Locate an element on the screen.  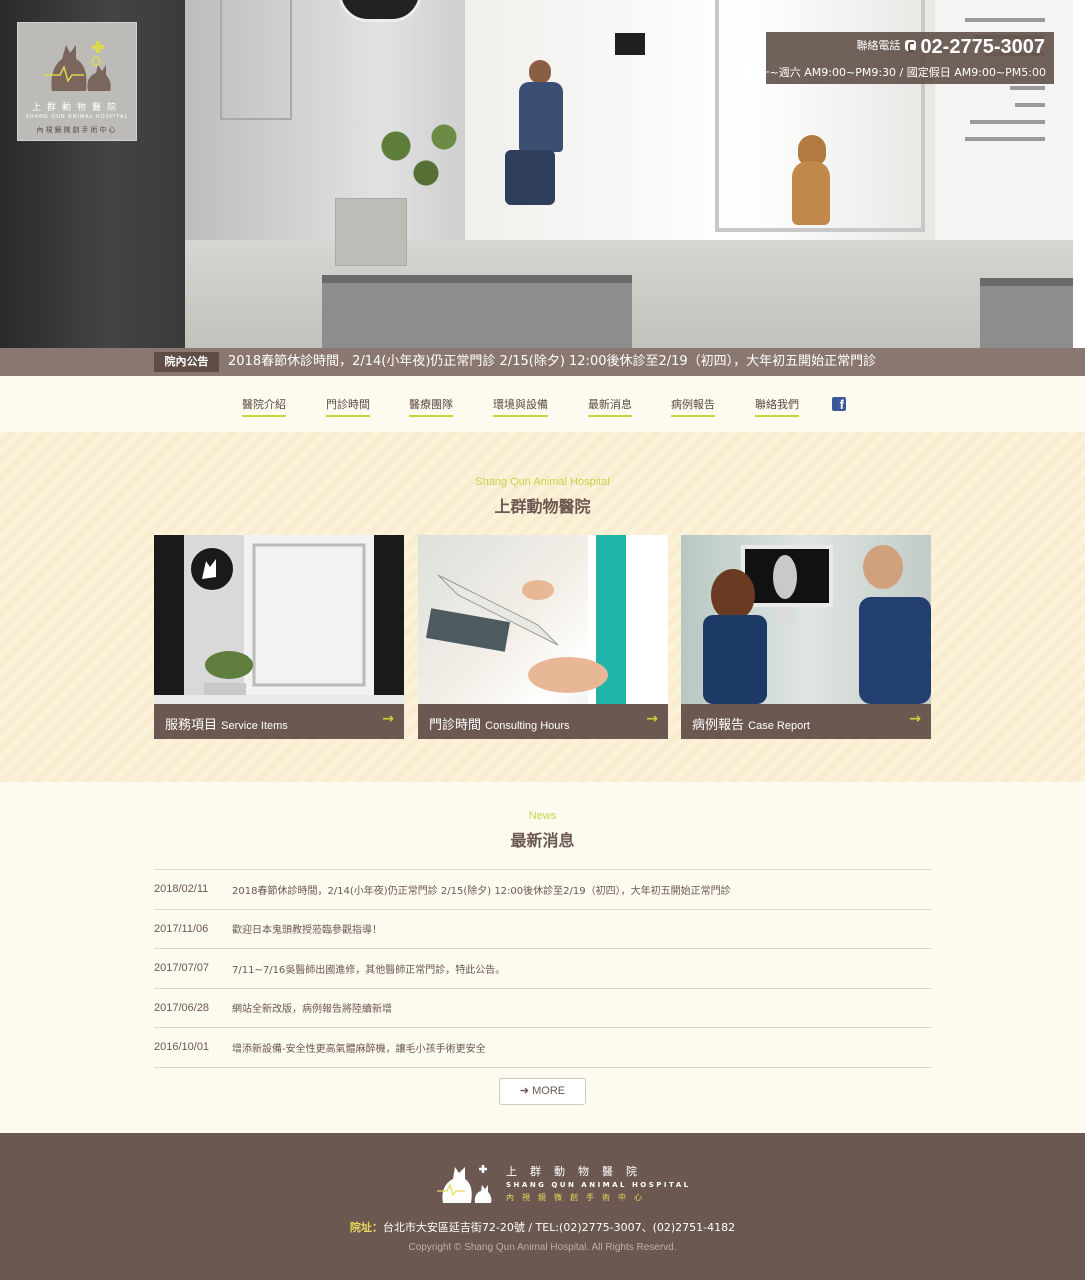
nav-item-about: 醫院介紹 is located at coordinates (264, 406).